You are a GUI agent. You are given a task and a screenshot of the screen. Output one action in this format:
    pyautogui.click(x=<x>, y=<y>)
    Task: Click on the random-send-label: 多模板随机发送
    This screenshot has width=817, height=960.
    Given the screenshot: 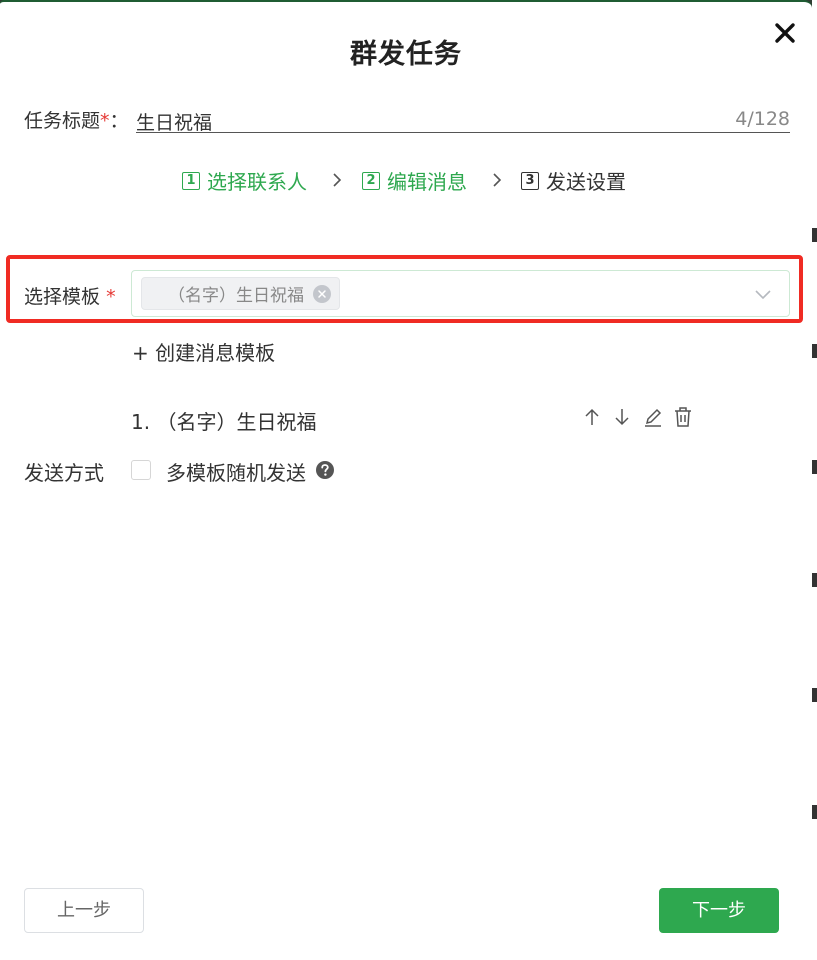 What is the action you would take?
    pyautogui.click(x=236, y=471)
    